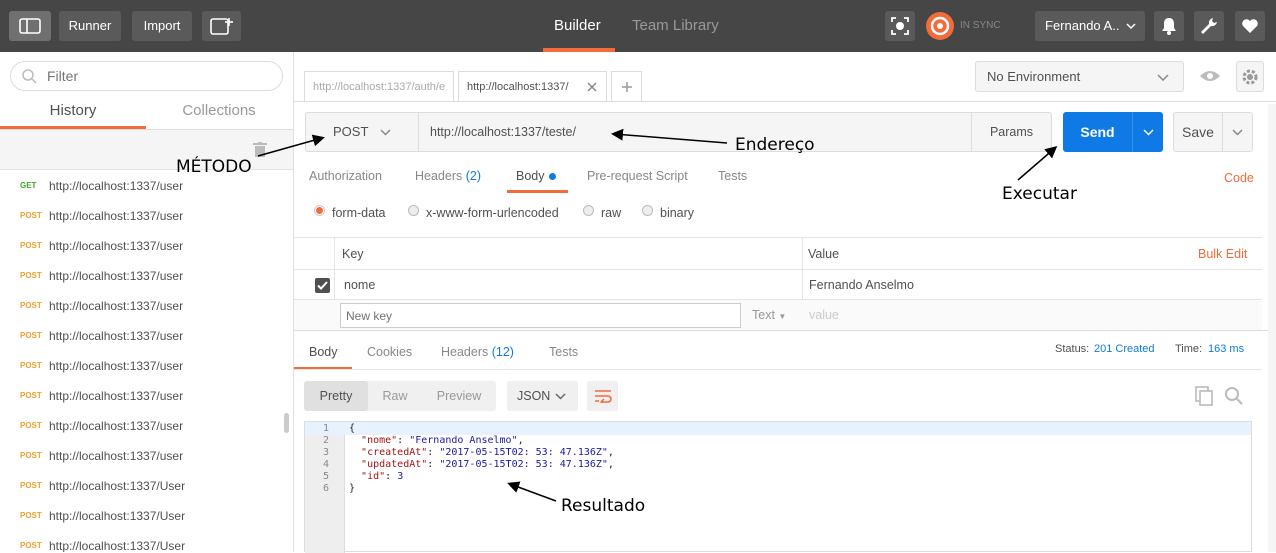  Describe the element at coordinates (540, 315) in the screenshot. I see `new-key-input` at that location.